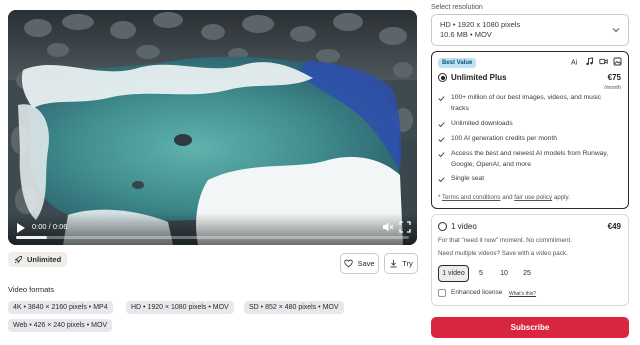 The image size is (640, 345). I want to click on video-icon, so click(603, 61).